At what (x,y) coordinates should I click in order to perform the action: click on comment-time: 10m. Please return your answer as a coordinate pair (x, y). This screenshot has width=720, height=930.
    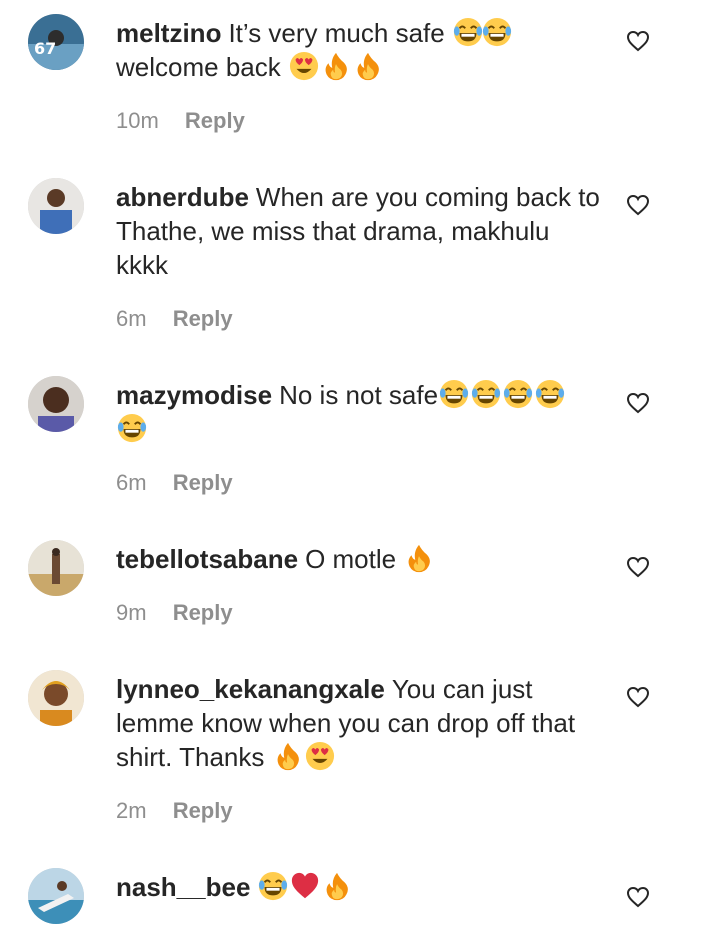
    Looking at the image, I should click on (137, 120).